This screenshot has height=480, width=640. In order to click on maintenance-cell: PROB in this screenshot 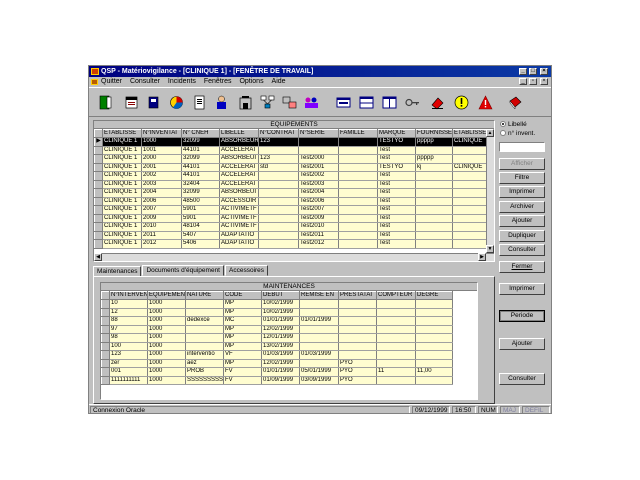, I will do `click(204, 372)`.